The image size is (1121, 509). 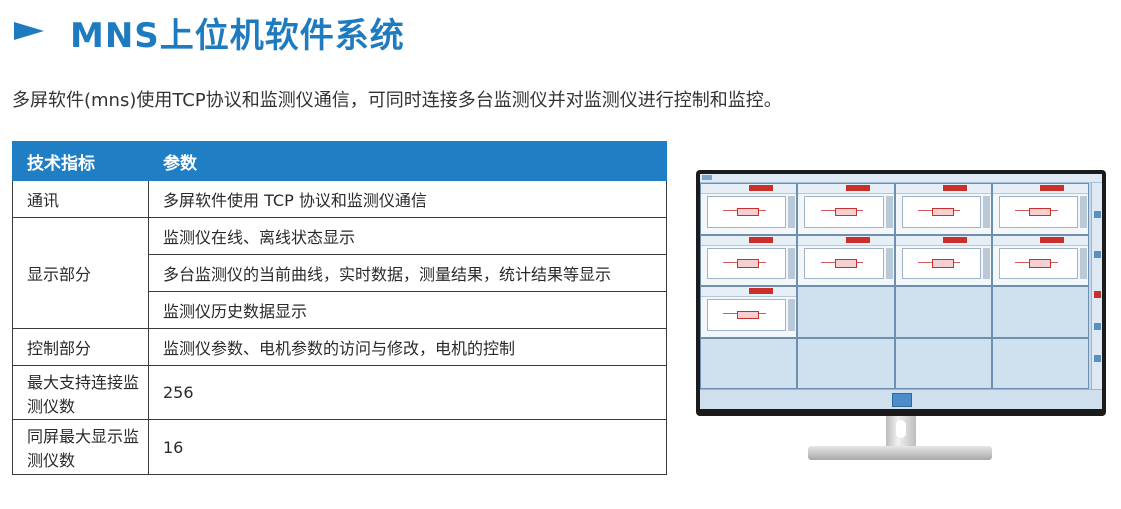 I want to click on table-row: 控制部分 监测仪参数、电机参数的访问与修改，电机的控制, so click(x=339, y=347).